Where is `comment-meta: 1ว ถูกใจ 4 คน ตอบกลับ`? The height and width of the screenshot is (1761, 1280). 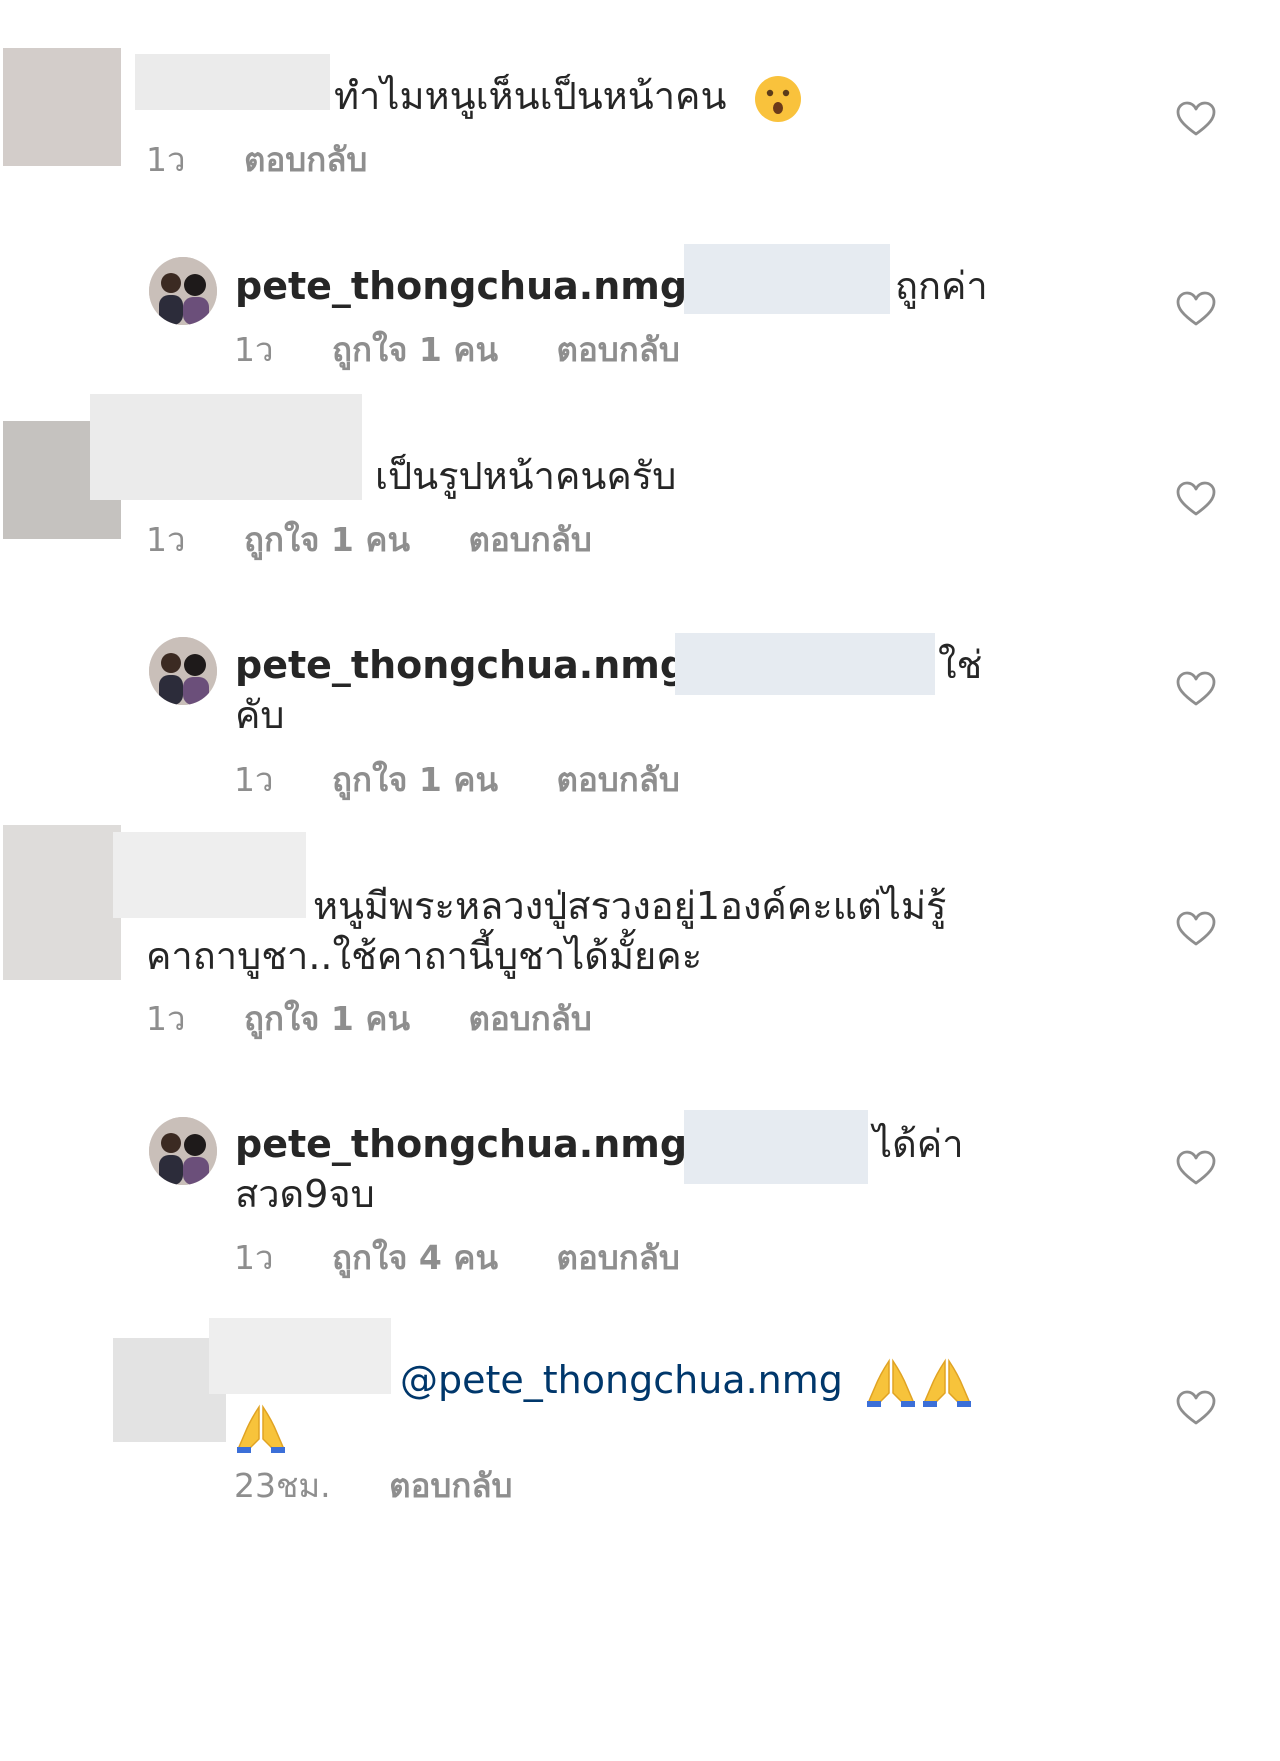
comment-meta: 1ว ถูกใจ 4 คน ตอบกลับ is located at coordinates (481, 1258).